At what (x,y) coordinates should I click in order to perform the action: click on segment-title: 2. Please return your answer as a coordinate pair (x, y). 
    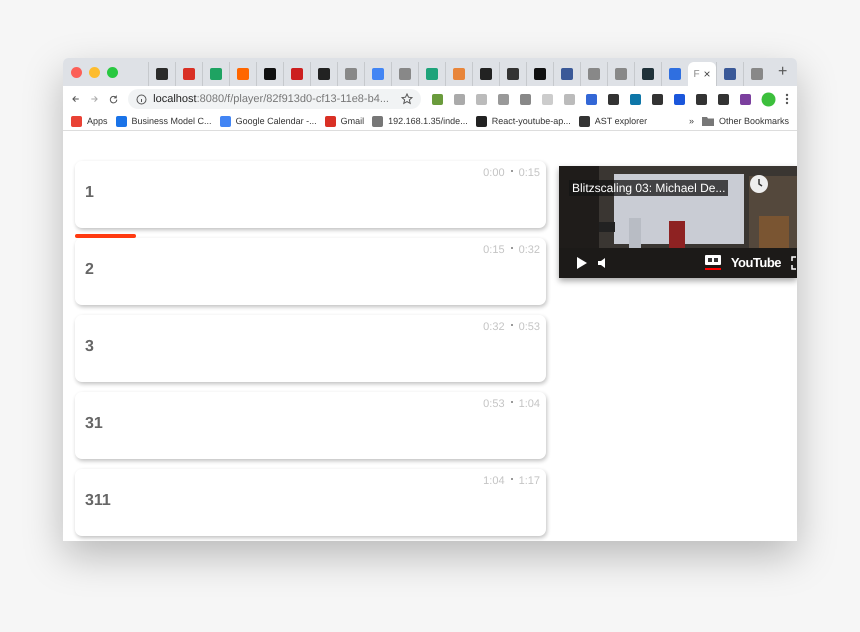
    Looking at the image, I should click on (89, 270).